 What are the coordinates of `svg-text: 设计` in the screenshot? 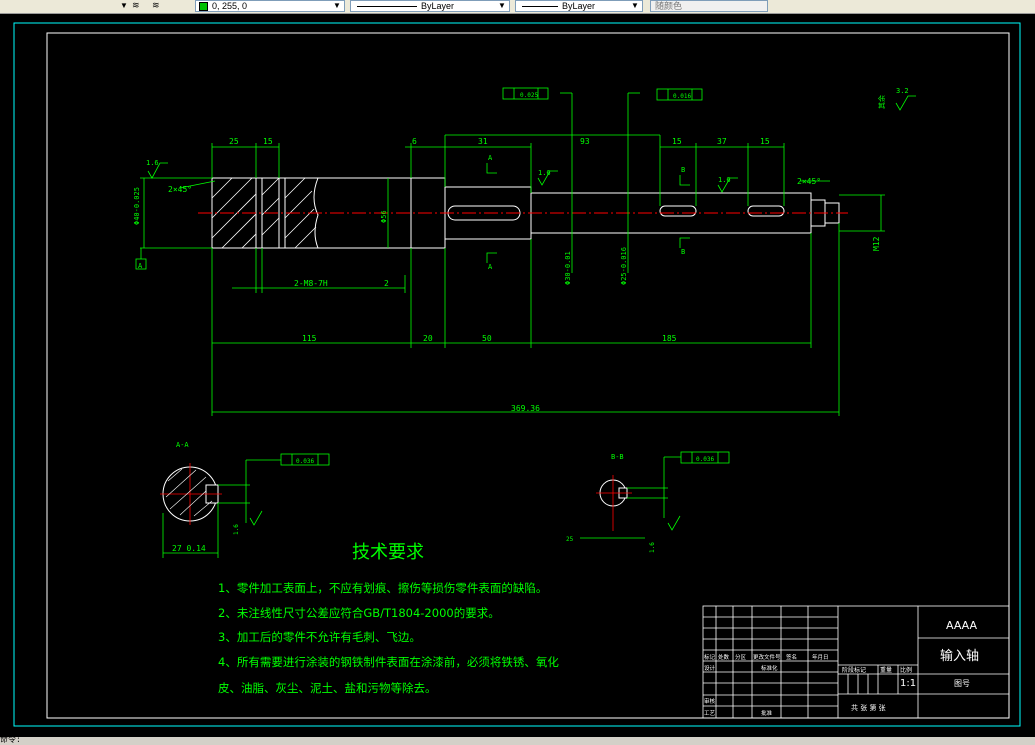 It's located at (710, 668).